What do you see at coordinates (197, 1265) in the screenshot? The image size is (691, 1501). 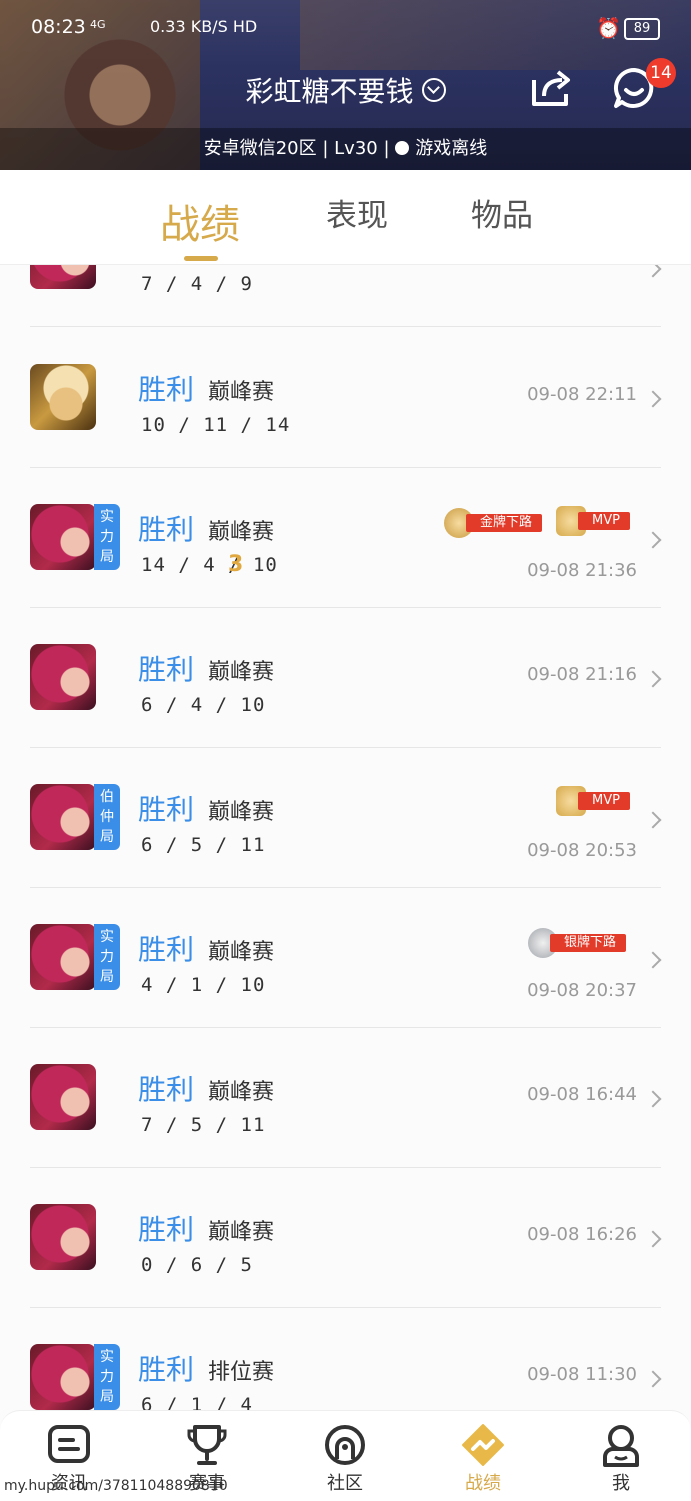 I see `kda: 0 / 6 / 5` at bounding box center [197, 1265].